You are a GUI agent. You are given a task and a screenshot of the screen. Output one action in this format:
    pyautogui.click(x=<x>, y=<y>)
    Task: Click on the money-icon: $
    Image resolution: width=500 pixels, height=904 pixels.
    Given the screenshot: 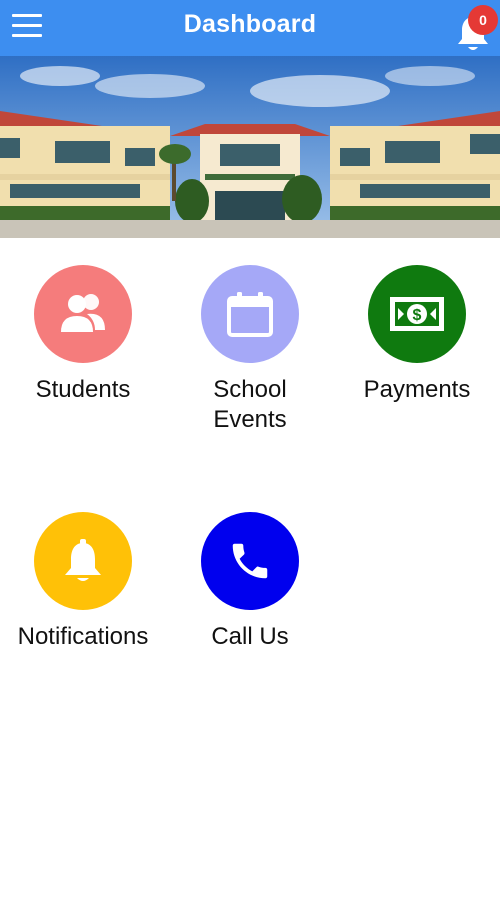 What is the action you would take?
    pyautogui.click(x=417, y=314)
    